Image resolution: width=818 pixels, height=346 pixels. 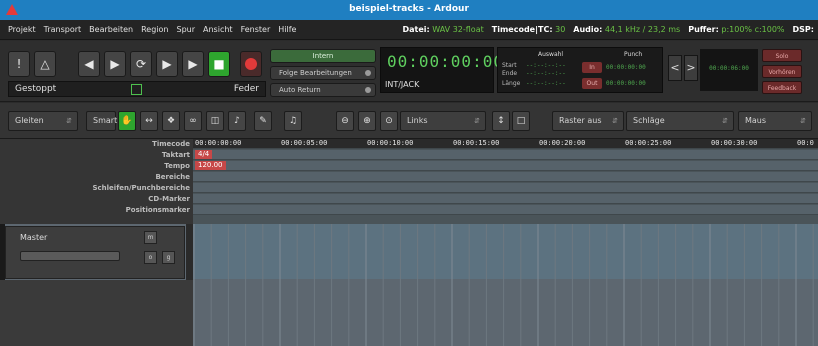 What do you see at coordinates (193, 64) in the screenshot?
I see `play-button: ▶` at bounding box center [193, 64].